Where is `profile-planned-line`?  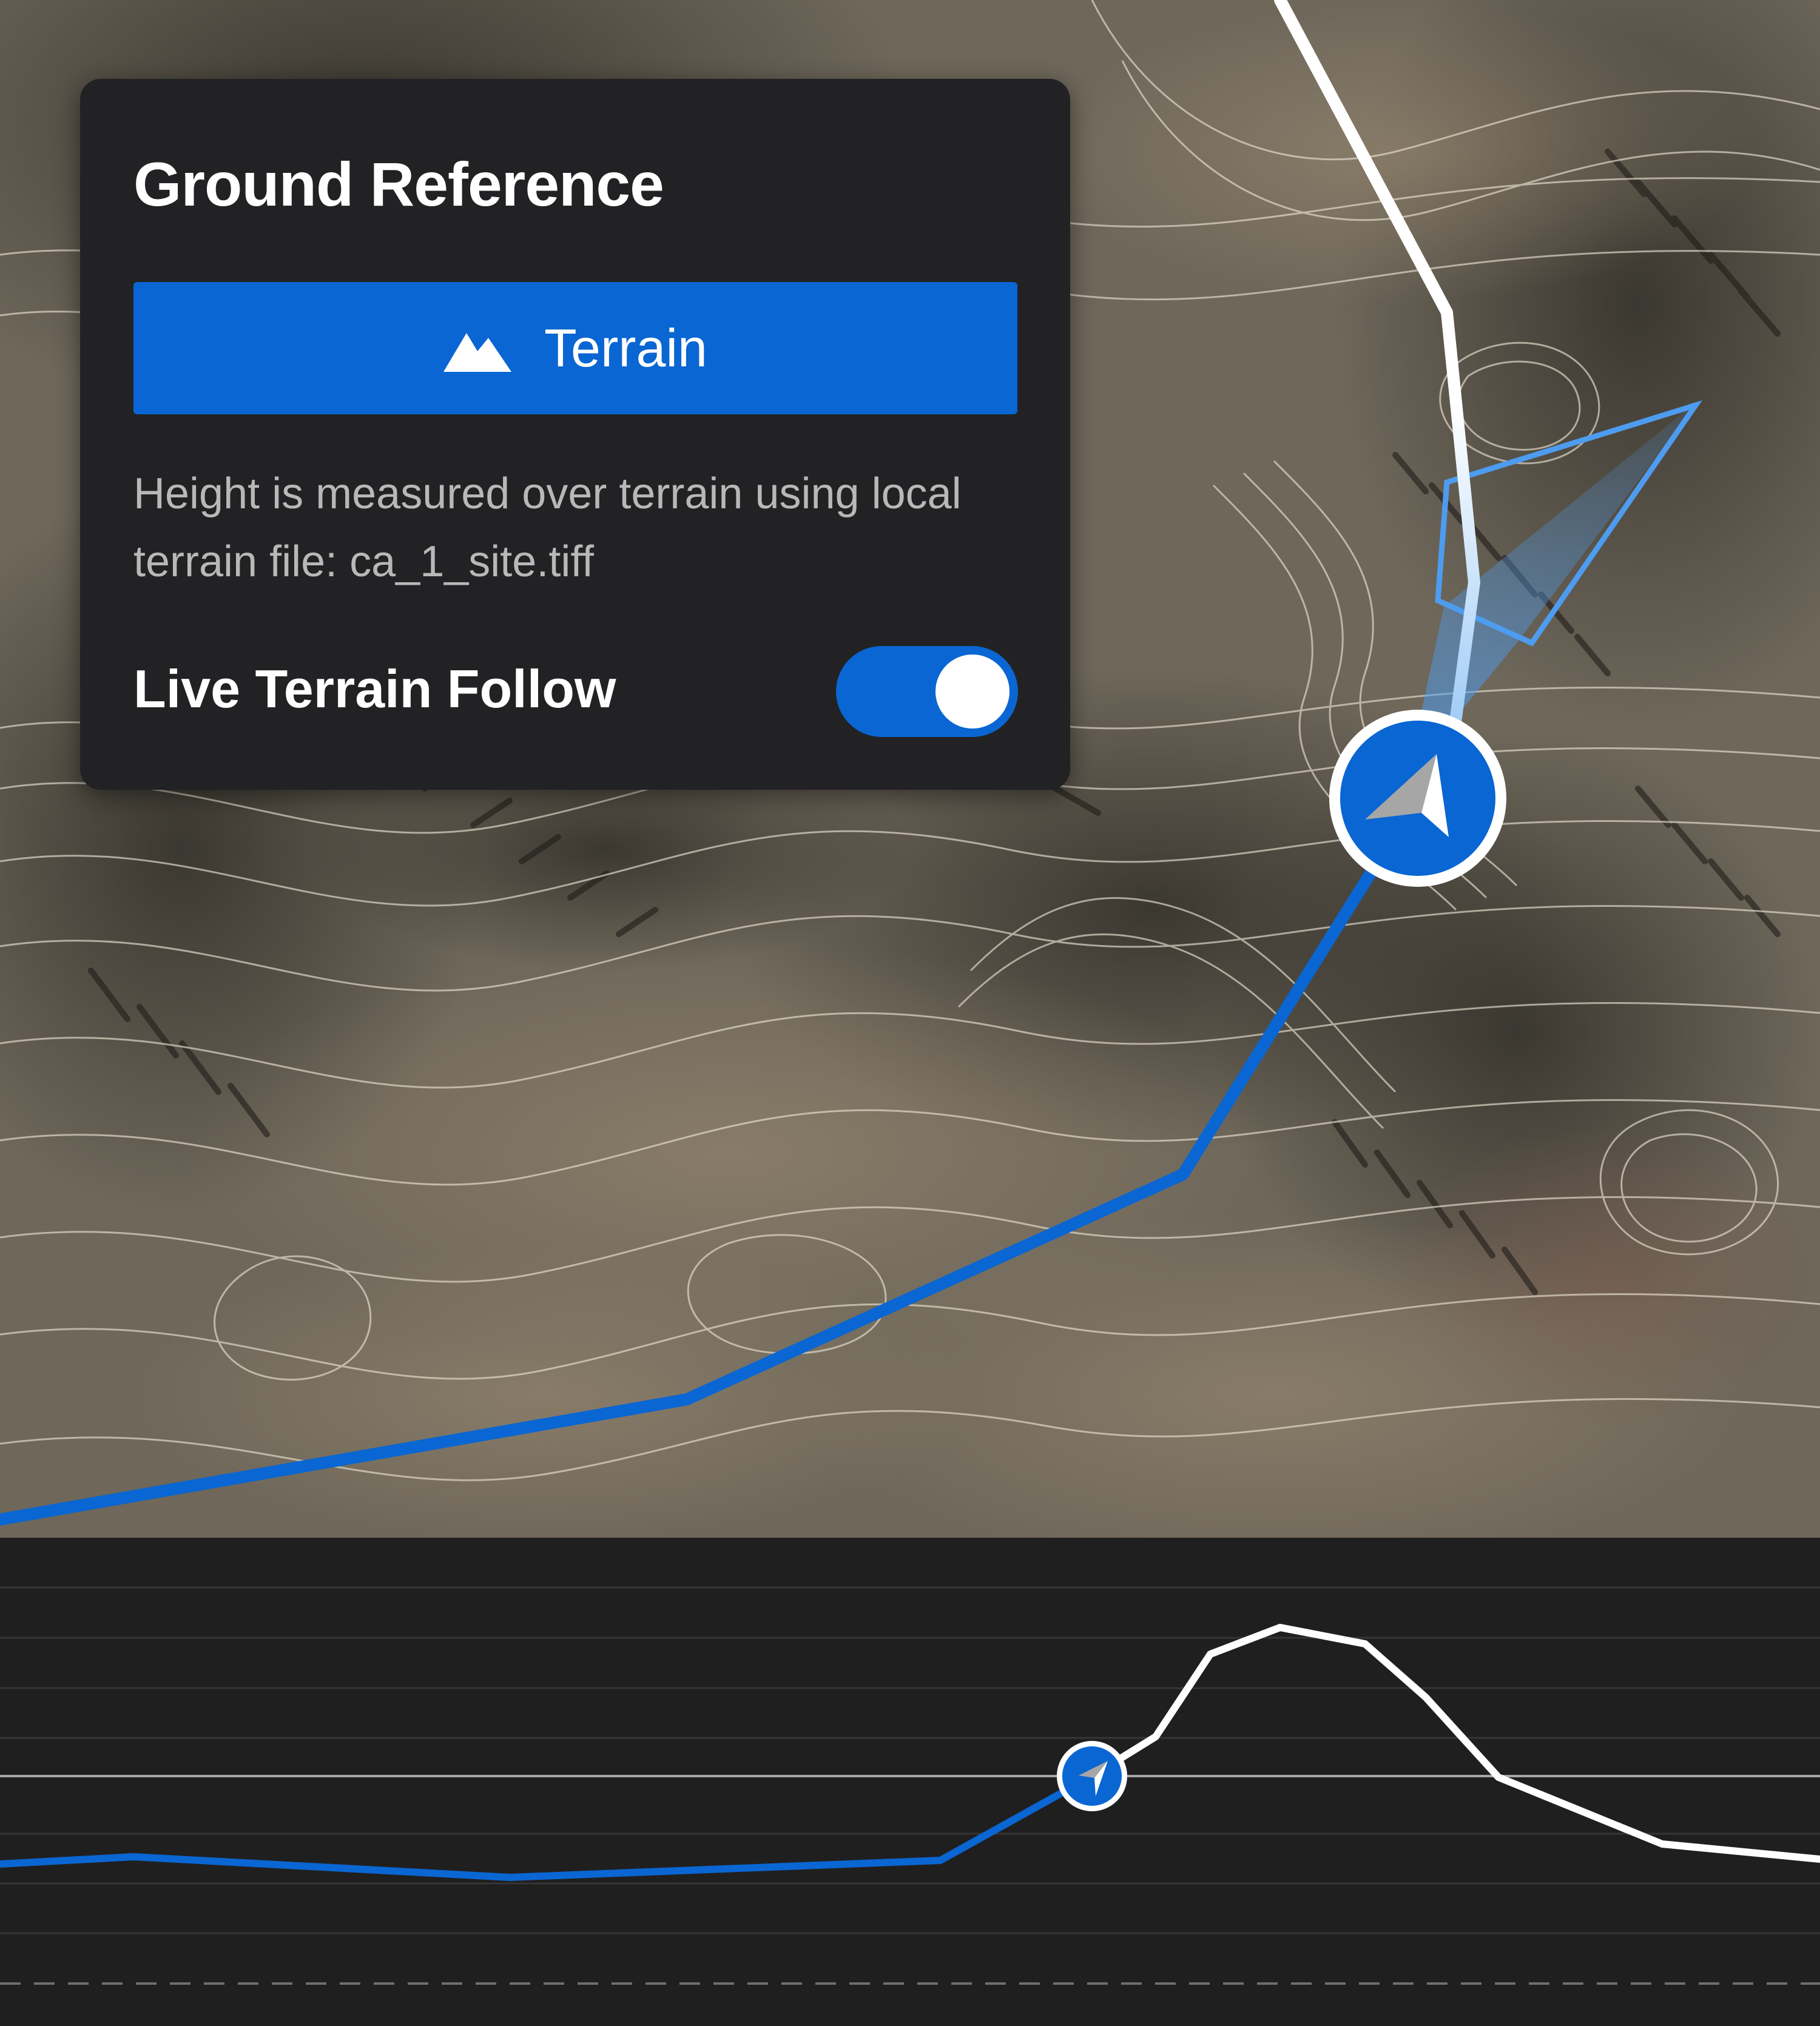
profile-planned-line is located at coordinates (1454, 1743).